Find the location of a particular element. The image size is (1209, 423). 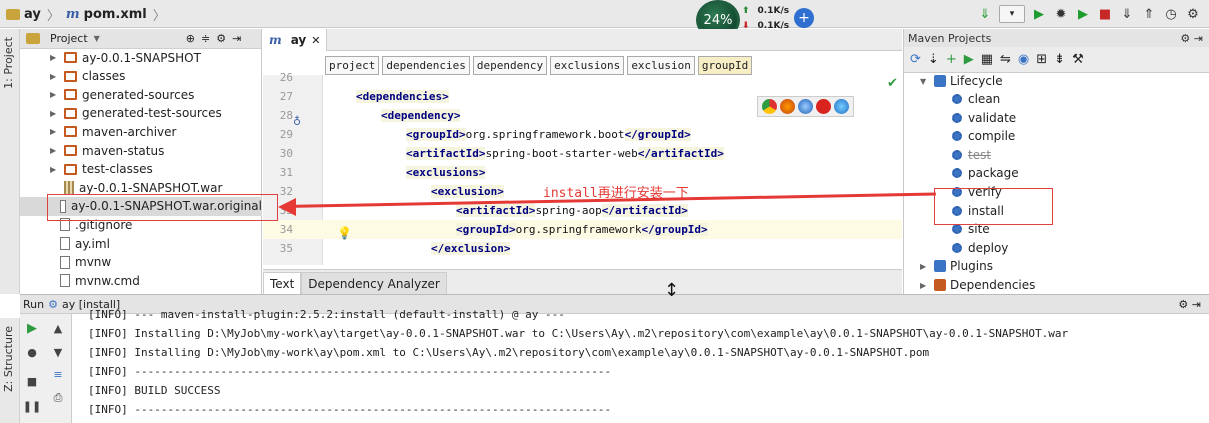

settings-icon: ⚙ ⇥ is located at coordinates (1189, 304).